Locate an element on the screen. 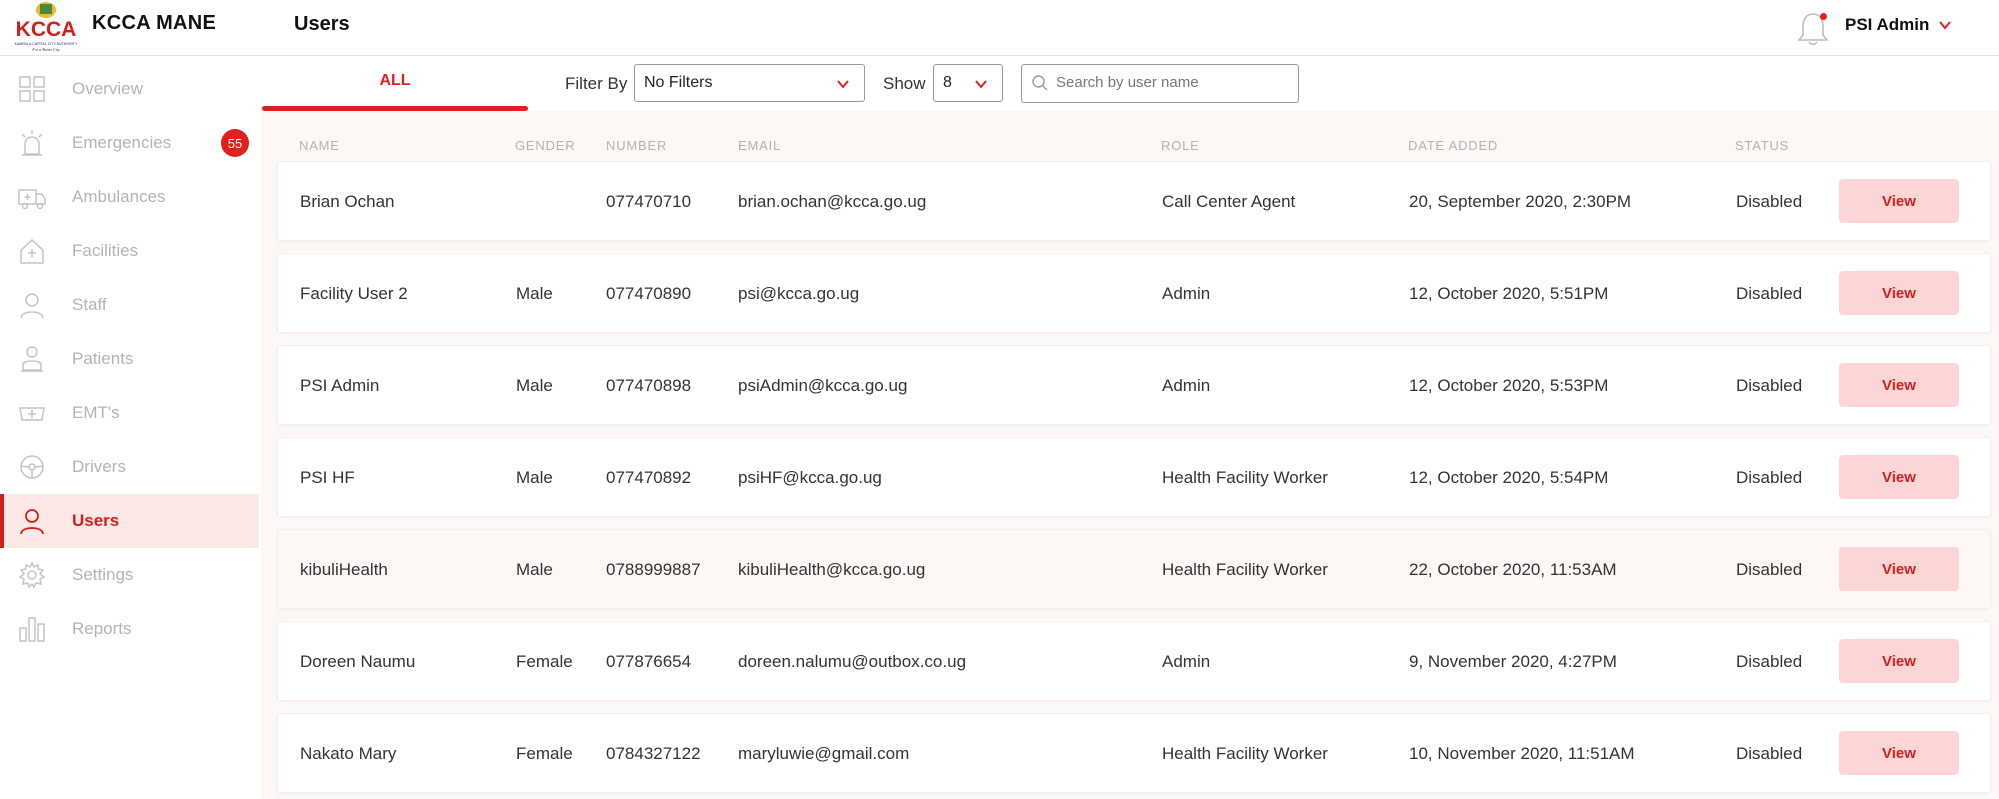 The image size is (1999, 799). cell-date-added: 9, November 2020, 4:27PM is located at coordinates (1513, 661).